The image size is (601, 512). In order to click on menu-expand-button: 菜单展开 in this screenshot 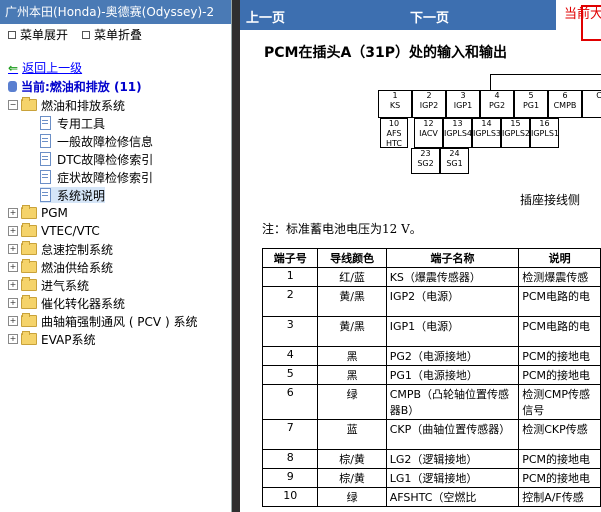, I will do `click(38, 34)`.